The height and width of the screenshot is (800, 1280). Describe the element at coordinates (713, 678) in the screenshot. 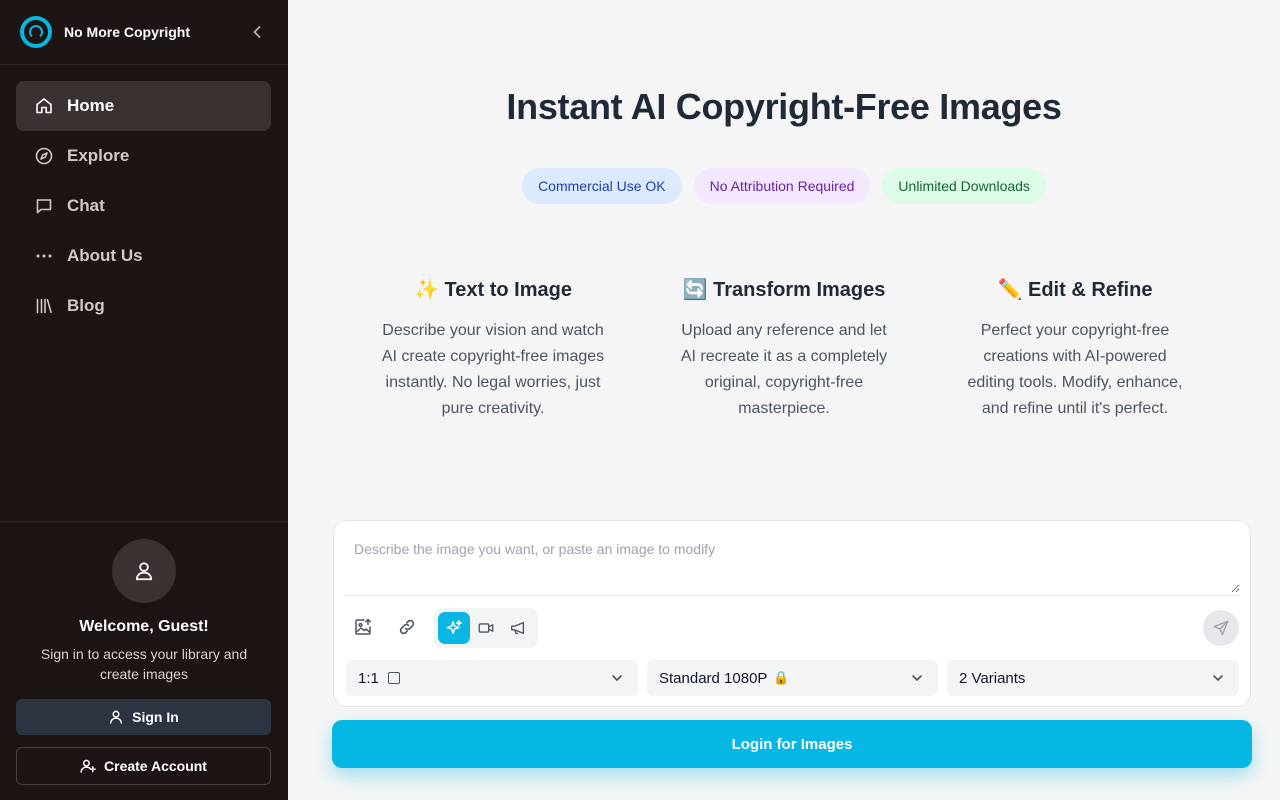

I see `quality-value: Standard 1080P` at that location.